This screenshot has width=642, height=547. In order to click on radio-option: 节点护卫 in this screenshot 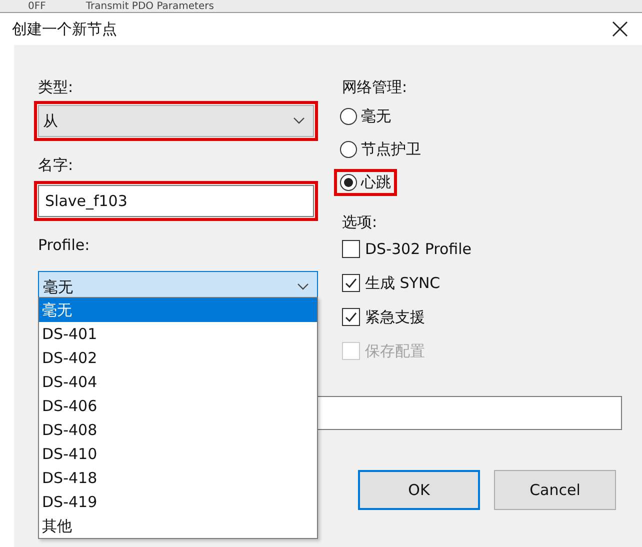, I will do `click(380, 149)`.